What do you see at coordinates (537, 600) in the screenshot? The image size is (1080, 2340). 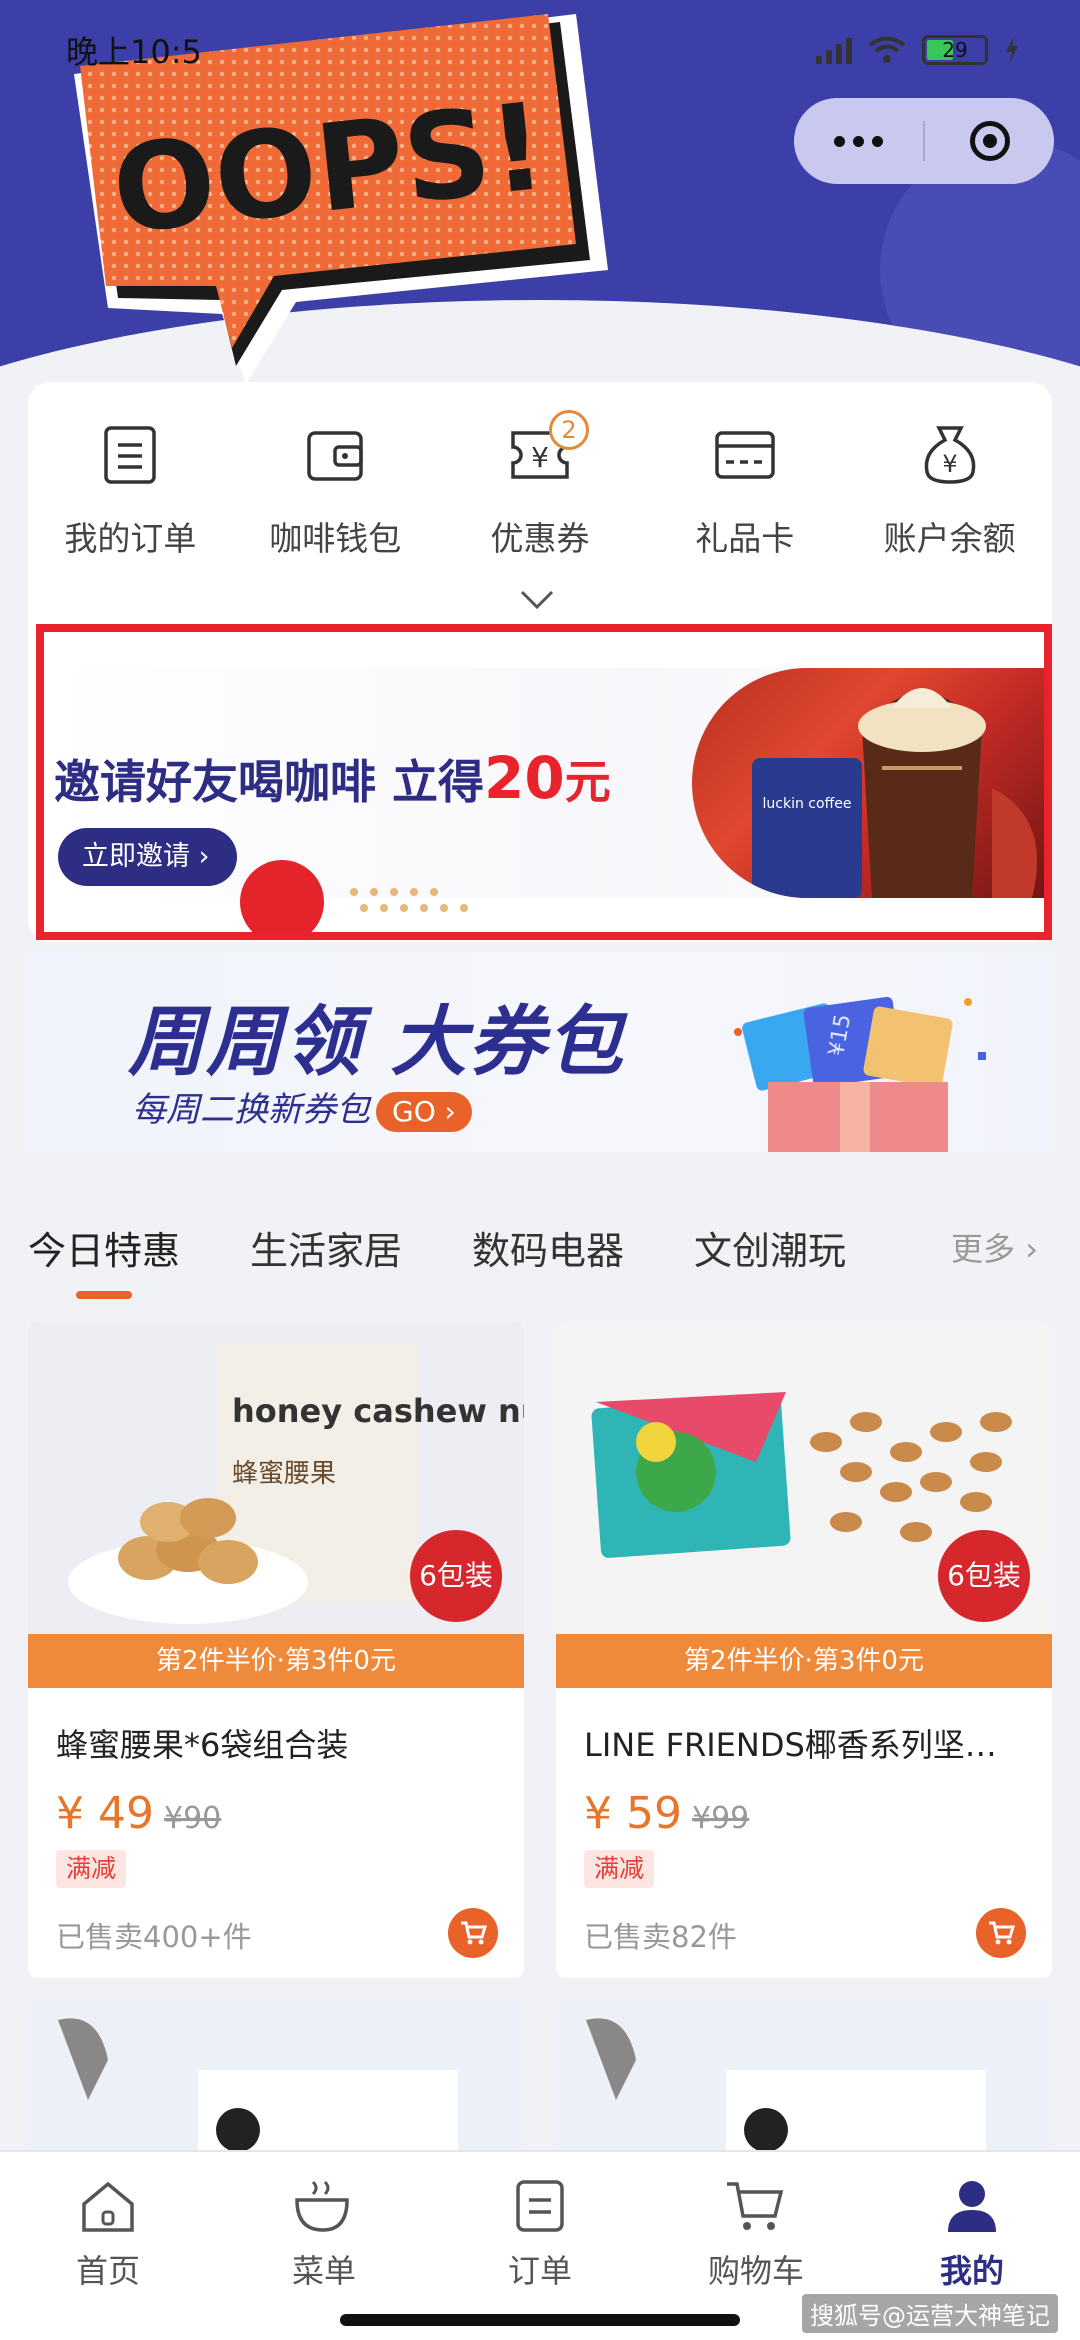 I see `expand-chevron-icon` at bounding box center [537, 600].